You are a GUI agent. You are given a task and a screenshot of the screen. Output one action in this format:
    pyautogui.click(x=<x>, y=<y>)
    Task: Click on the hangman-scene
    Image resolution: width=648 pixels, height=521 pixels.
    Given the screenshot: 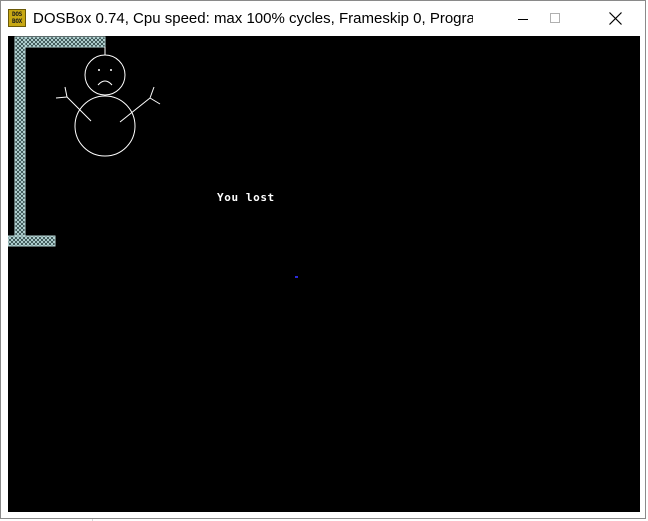 What is the action you would take?
    pyautogui.click(x=84, y=141)
    